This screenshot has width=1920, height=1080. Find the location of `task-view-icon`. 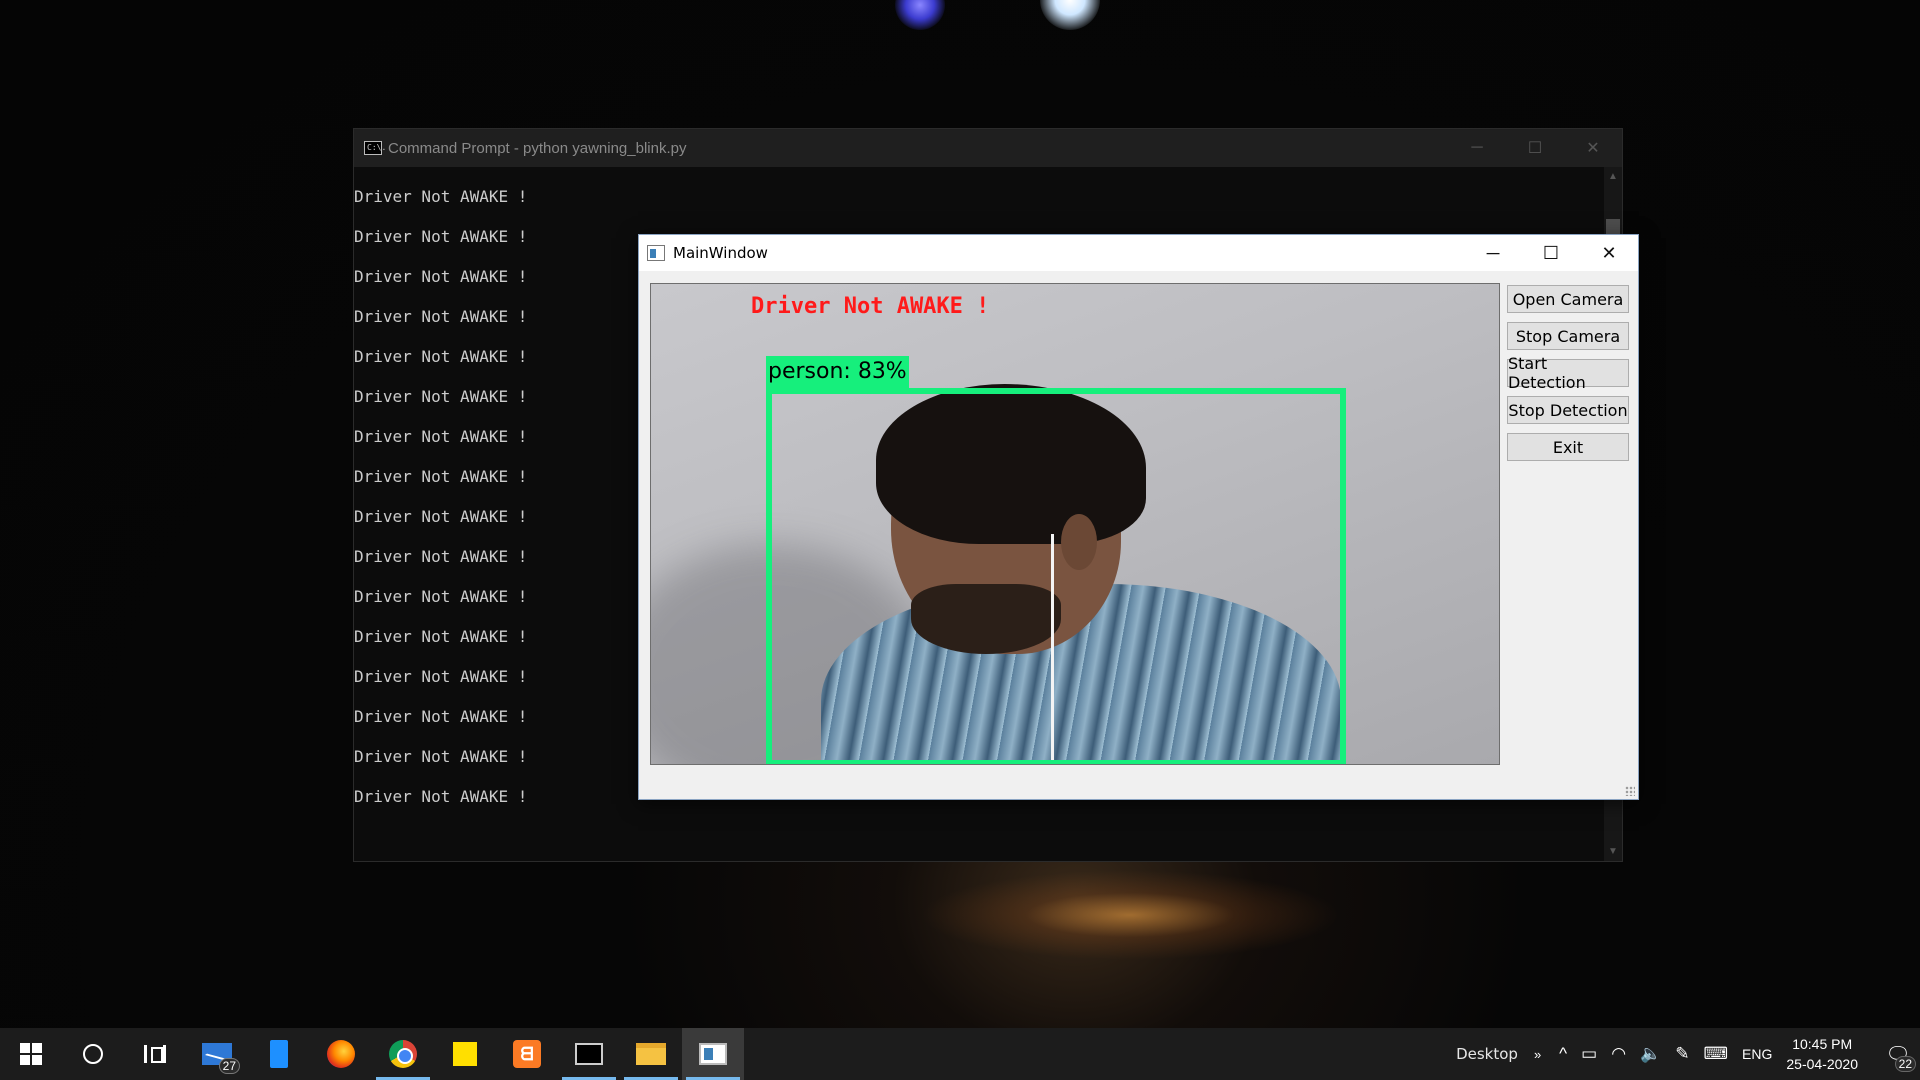

task-view-icon is located at coordinates (155, 1054).